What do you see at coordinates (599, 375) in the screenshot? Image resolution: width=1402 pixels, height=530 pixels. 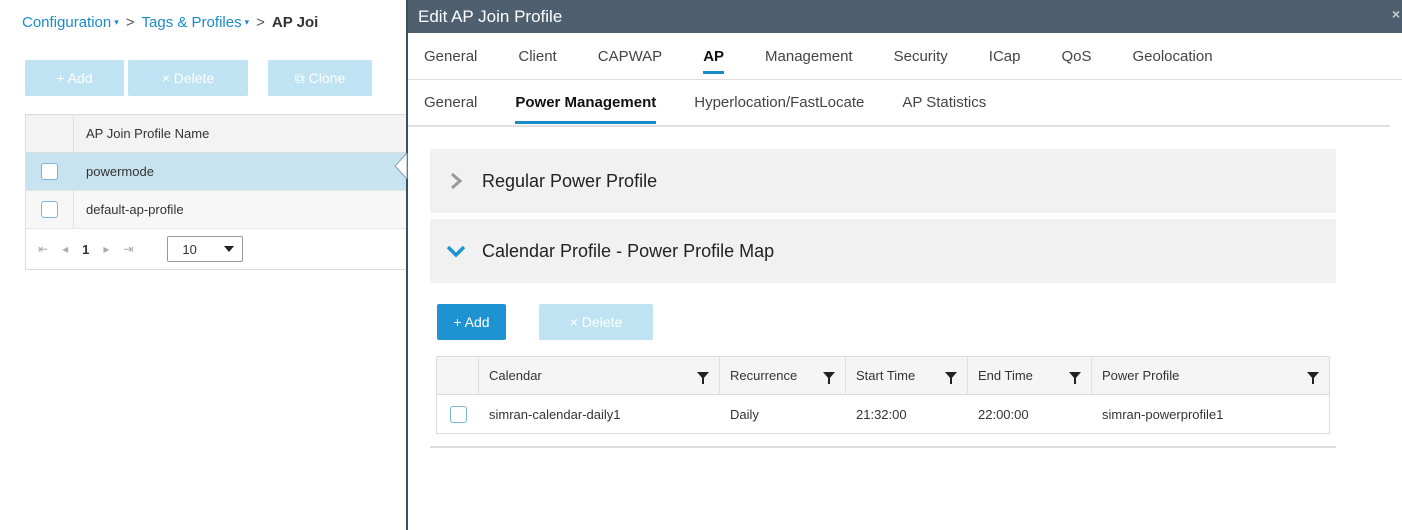 I see `column-header-calendar: Calendar` at bounding box center [599, 375].